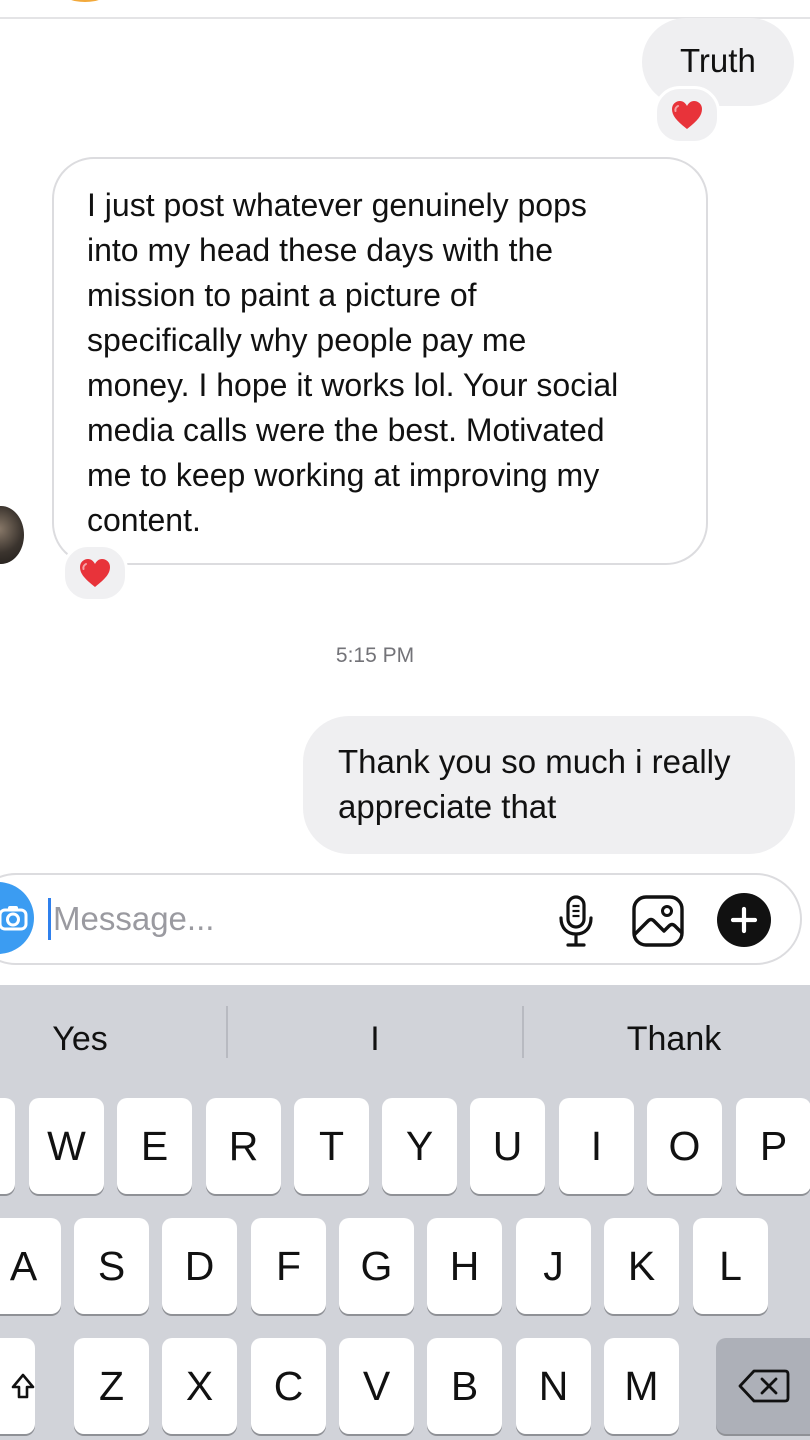  I want to click on more-options-button, so click(744, 920).